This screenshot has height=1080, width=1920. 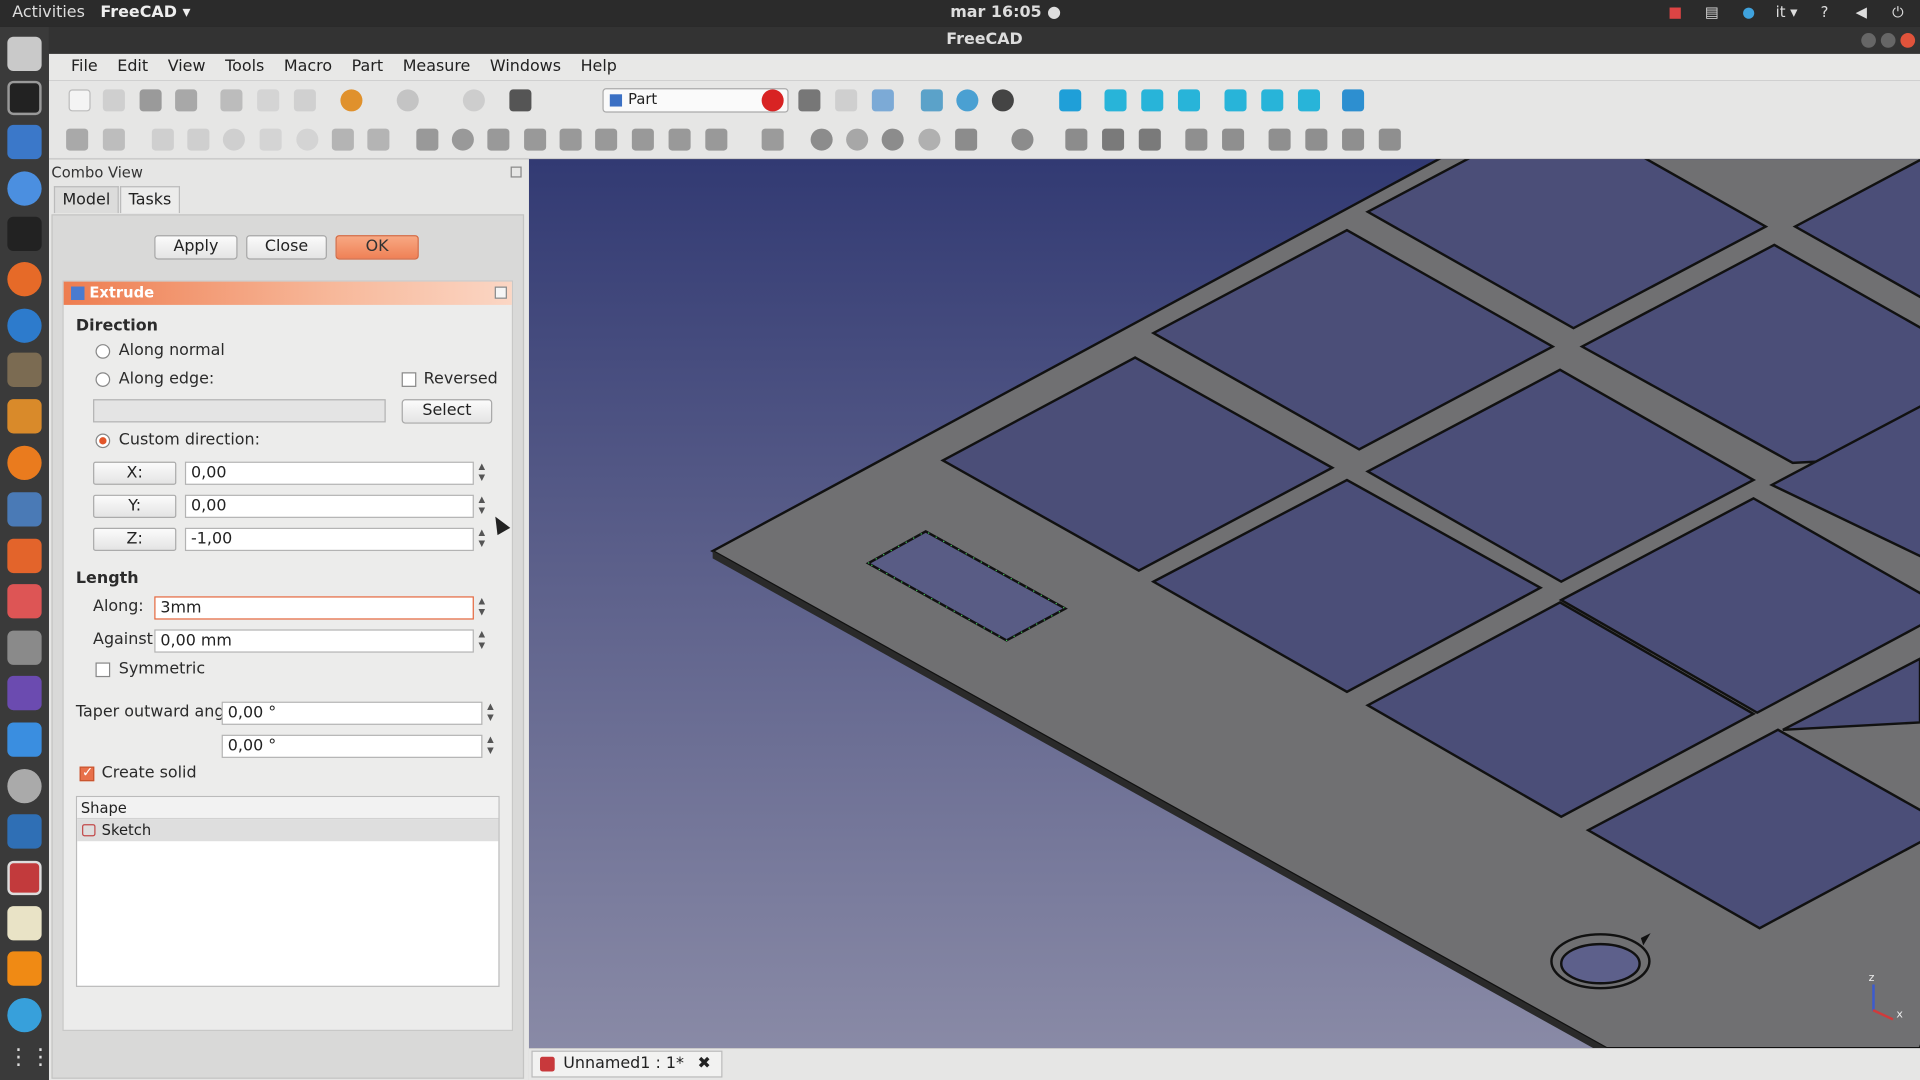 I want to click on z-direction-input: -1,00, so click(x=329, y=539).